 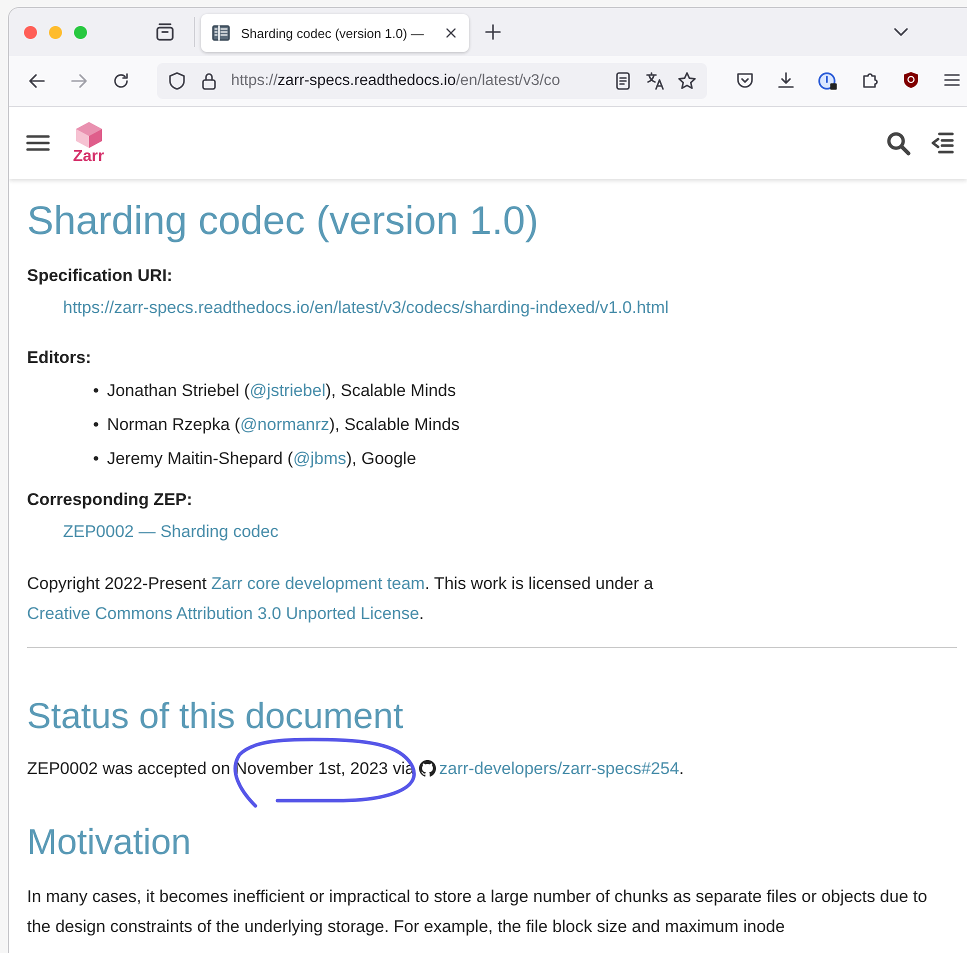 I want to click on link: @normanrz, so click(x=285, y=424).